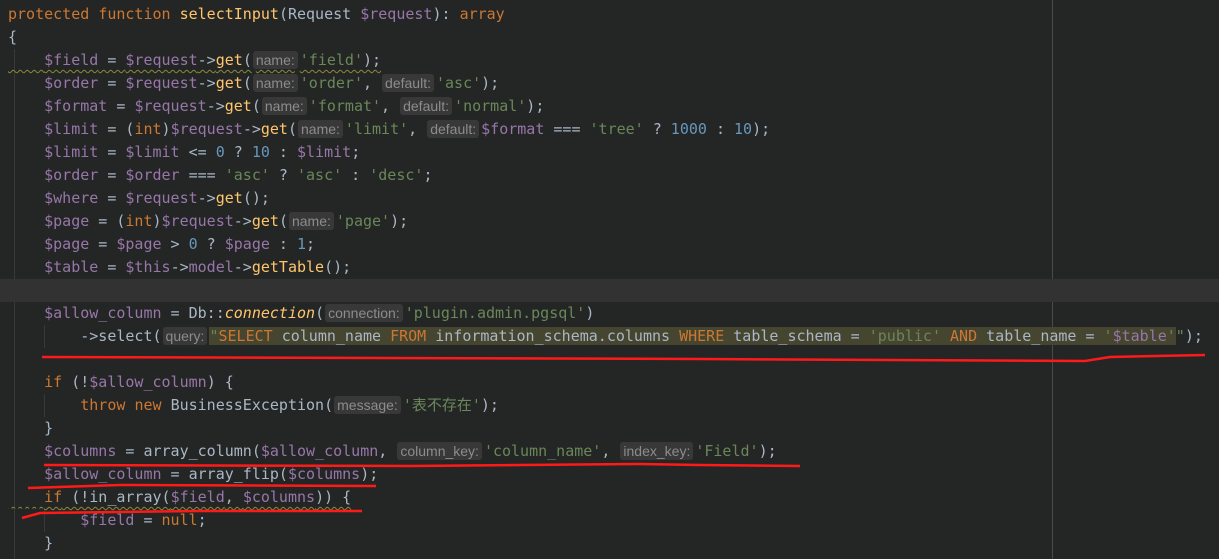 This screenshot has height=559, width=1219. What do you see at coordinates (336, 336) in the screenshot?
I see `code-token: column_name` at bounding box center [336, 336].